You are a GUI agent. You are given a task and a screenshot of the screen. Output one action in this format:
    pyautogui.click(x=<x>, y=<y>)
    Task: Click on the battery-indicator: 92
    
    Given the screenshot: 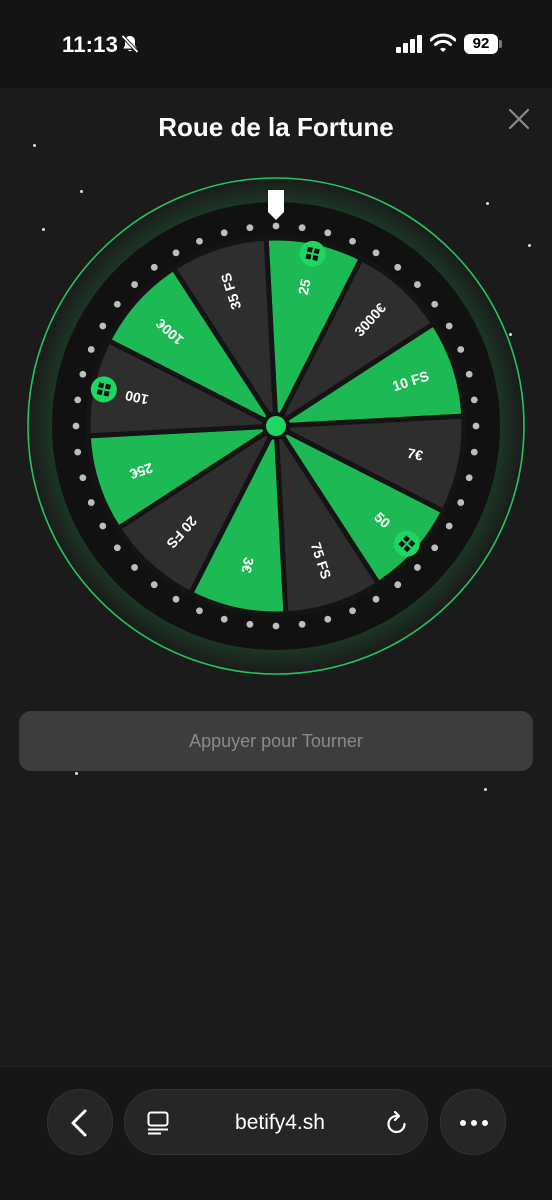 What is the action you would take?
    pyautogui.click(x=483, y=44)
    